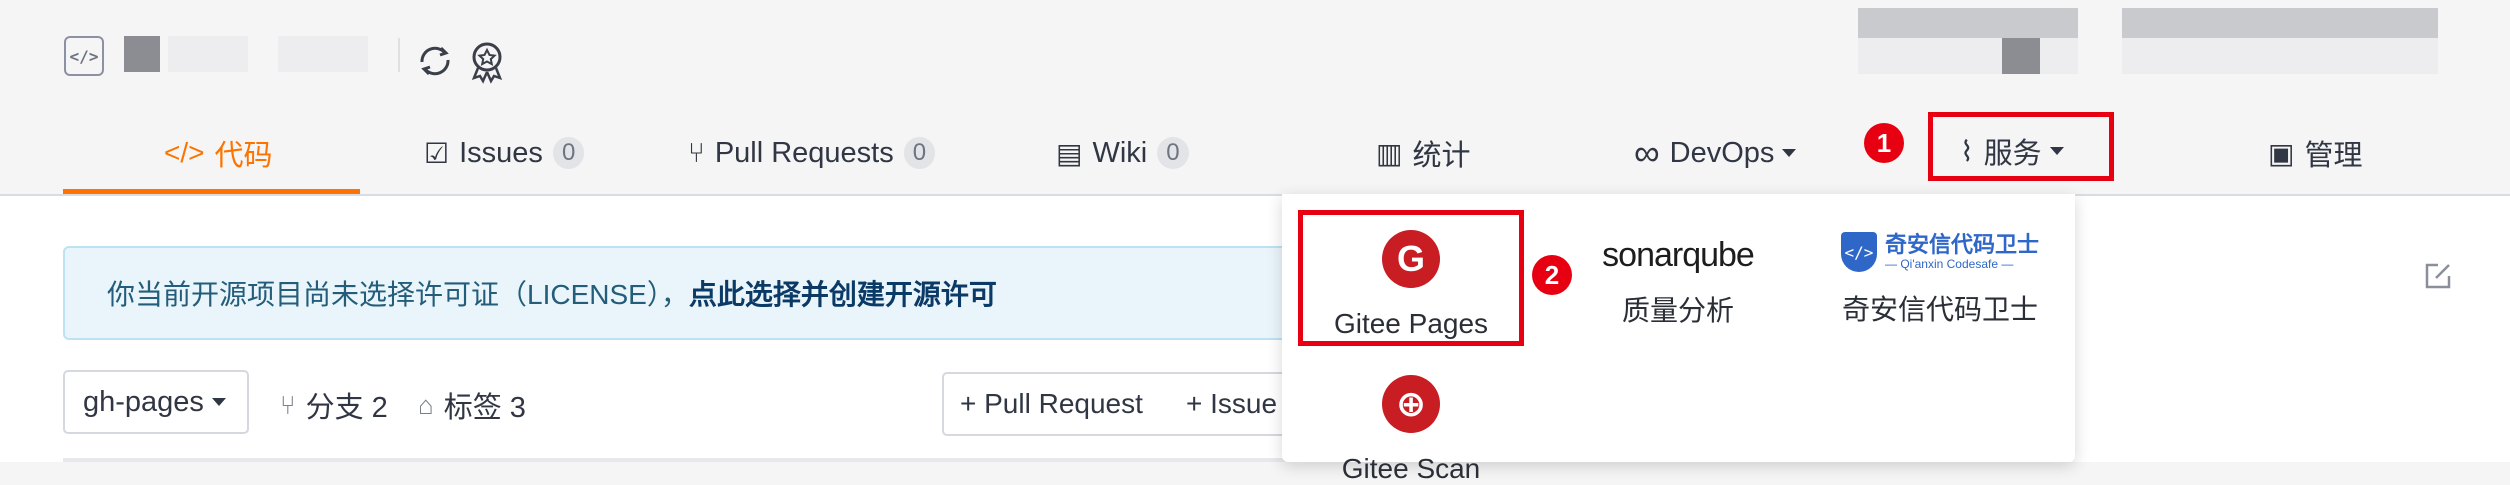 This screenshot has height=485, width=2510. What do you see at coordinates (1678, 255) in the screenshot?
I see `sonarqube-logo: sonarqube` at bounding box center [1678, 255].